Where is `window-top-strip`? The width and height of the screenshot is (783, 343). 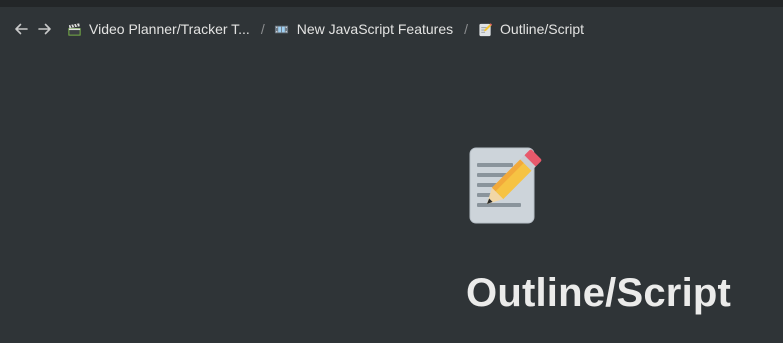 window-top-strip is located at coordinates (391, 3).